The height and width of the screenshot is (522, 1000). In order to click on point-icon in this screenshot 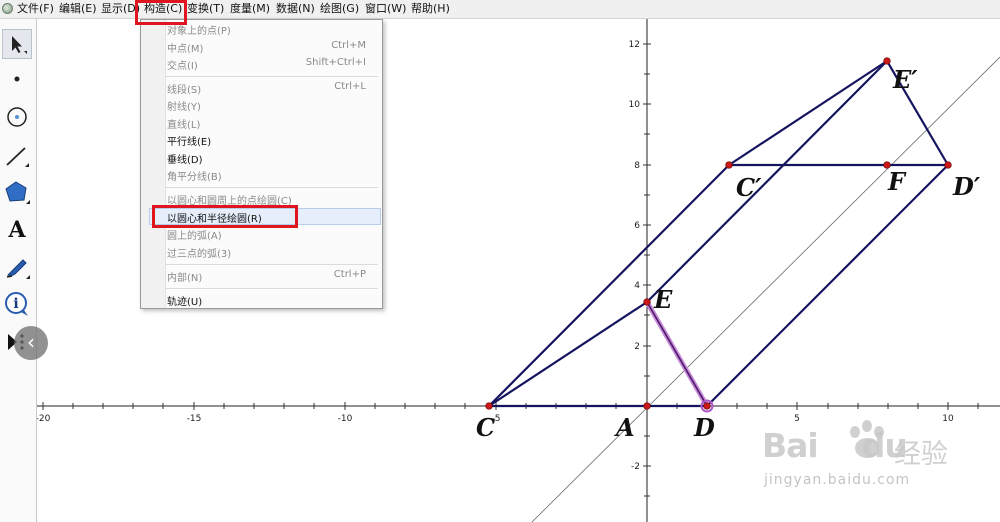, I will do `click(17, 79)`.